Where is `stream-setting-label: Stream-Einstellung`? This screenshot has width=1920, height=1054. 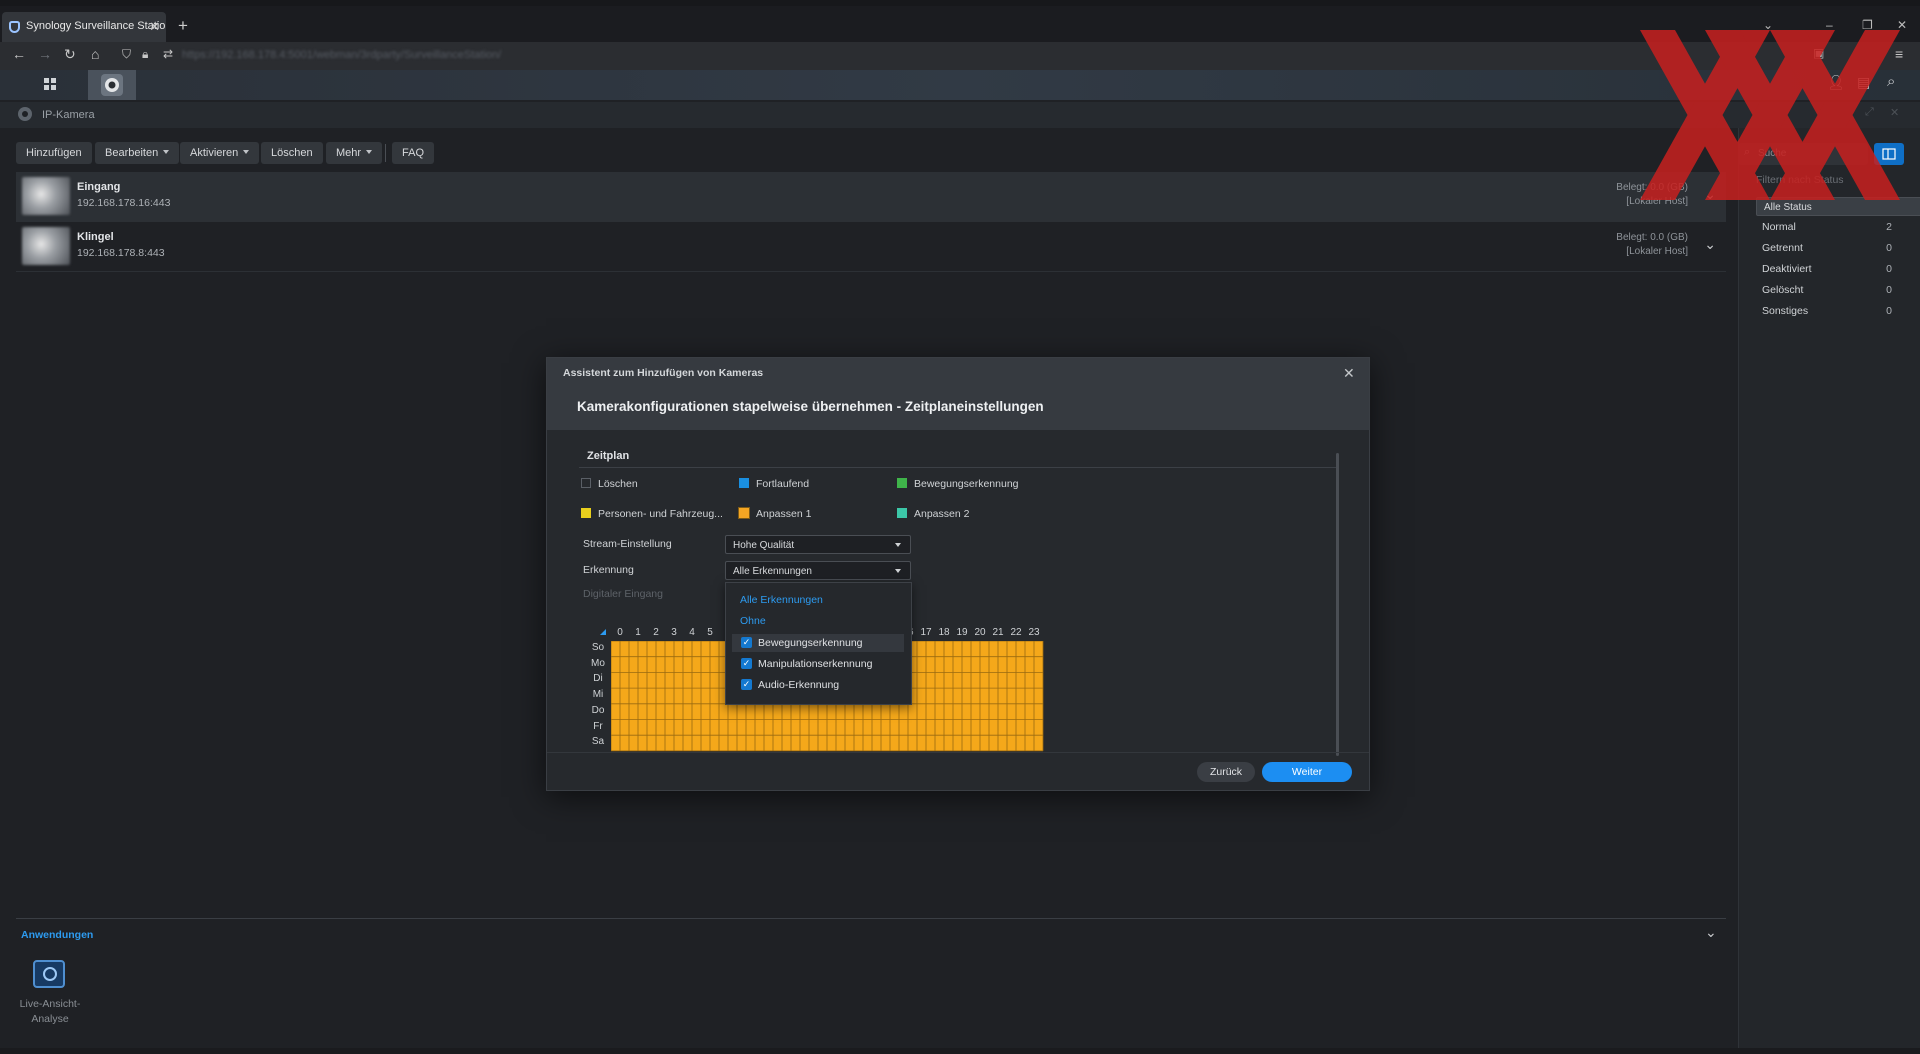
stream-setting-label: Stream-Einstellung is located at coordinates (627, 544).